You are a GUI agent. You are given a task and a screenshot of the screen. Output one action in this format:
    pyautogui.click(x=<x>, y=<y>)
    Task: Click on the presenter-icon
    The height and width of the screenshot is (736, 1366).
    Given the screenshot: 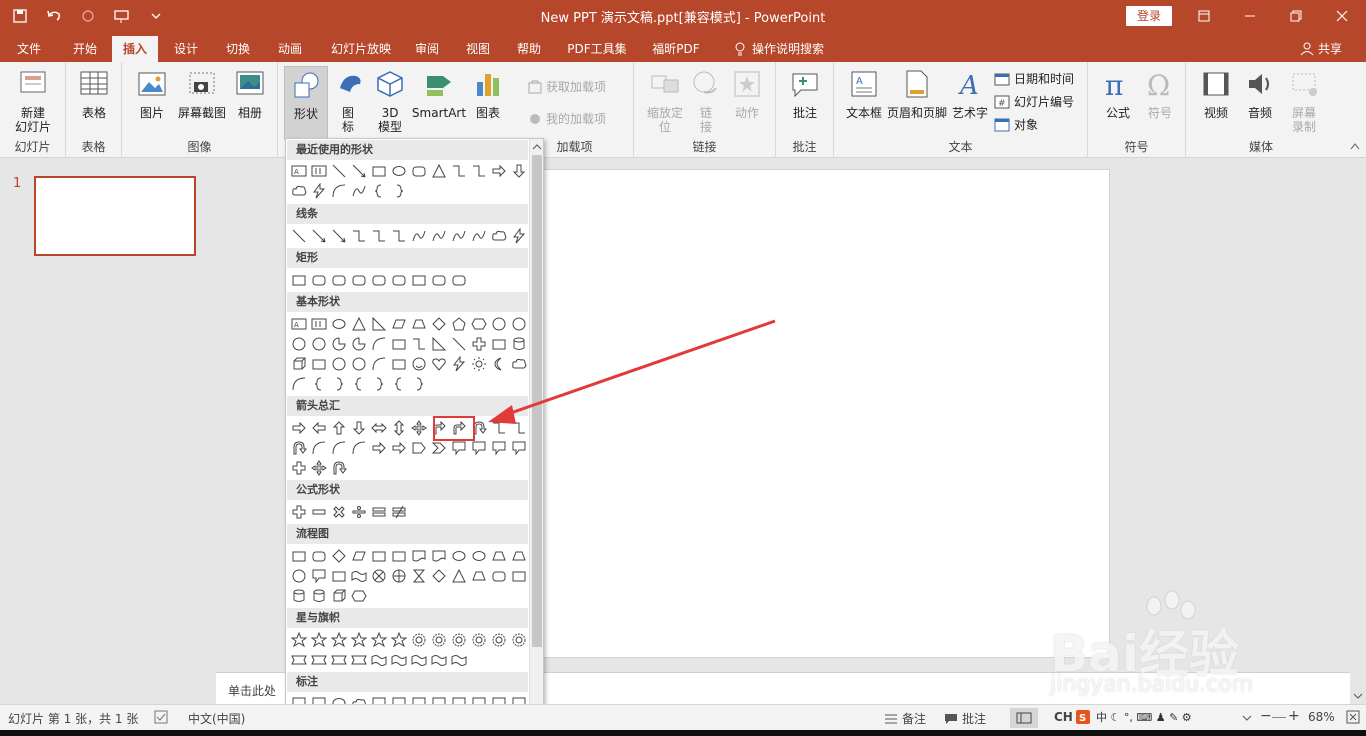 What is the action you would take?
    pyautogui.click(x=122, y=16)
    